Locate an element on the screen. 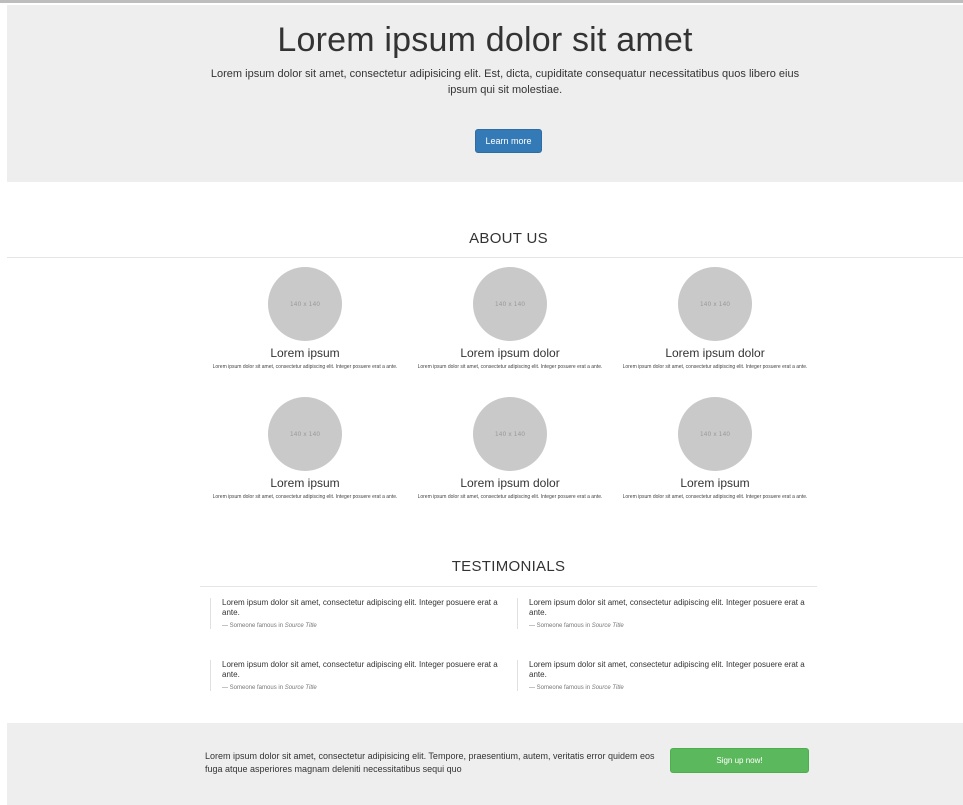  sign-up-button: Sign up now! is located at coordinates (739, 760).